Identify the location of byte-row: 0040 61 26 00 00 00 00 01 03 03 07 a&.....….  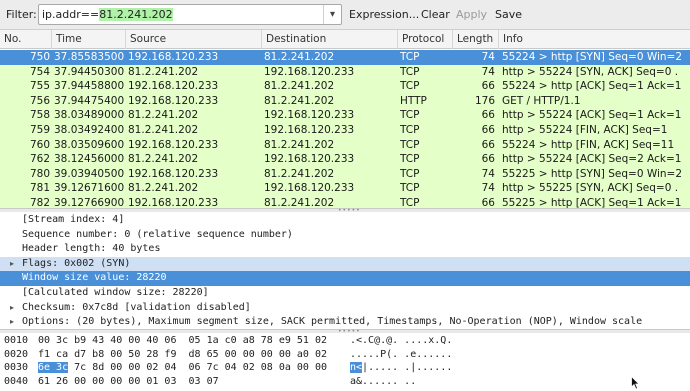
(345, 382).